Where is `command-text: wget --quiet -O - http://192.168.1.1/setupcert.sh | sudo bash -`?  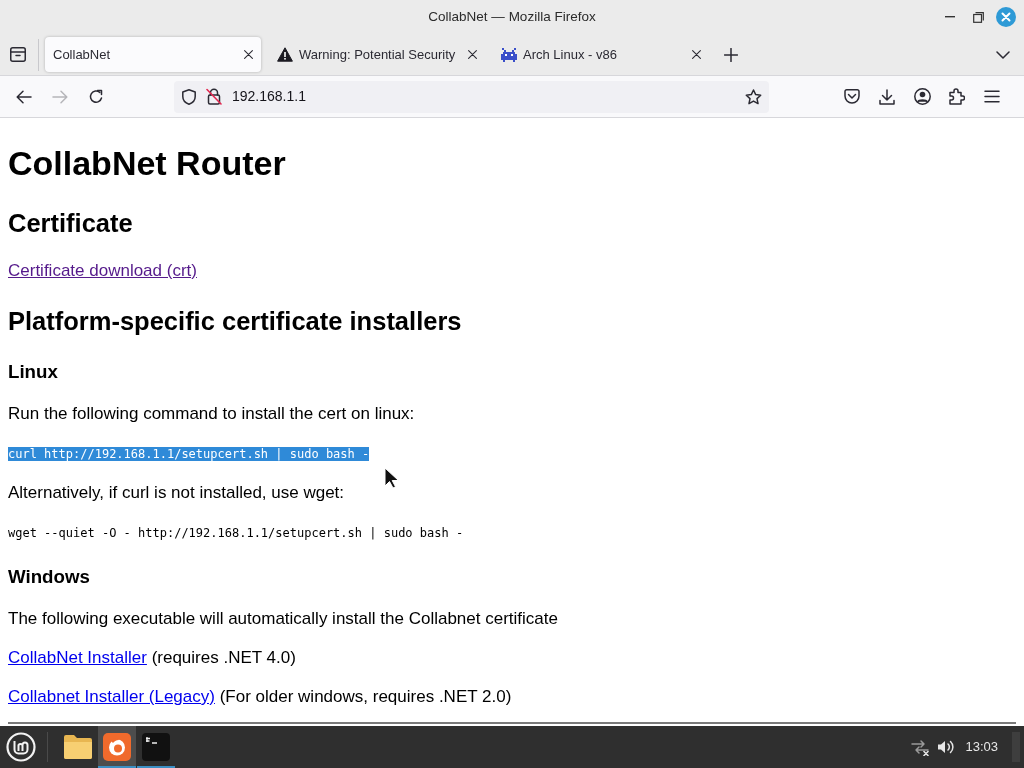
command-text: wget --quiet -O - http://192.168.1.1/setupcert.sh | sudo bash - is located at coordinates (236, 533).